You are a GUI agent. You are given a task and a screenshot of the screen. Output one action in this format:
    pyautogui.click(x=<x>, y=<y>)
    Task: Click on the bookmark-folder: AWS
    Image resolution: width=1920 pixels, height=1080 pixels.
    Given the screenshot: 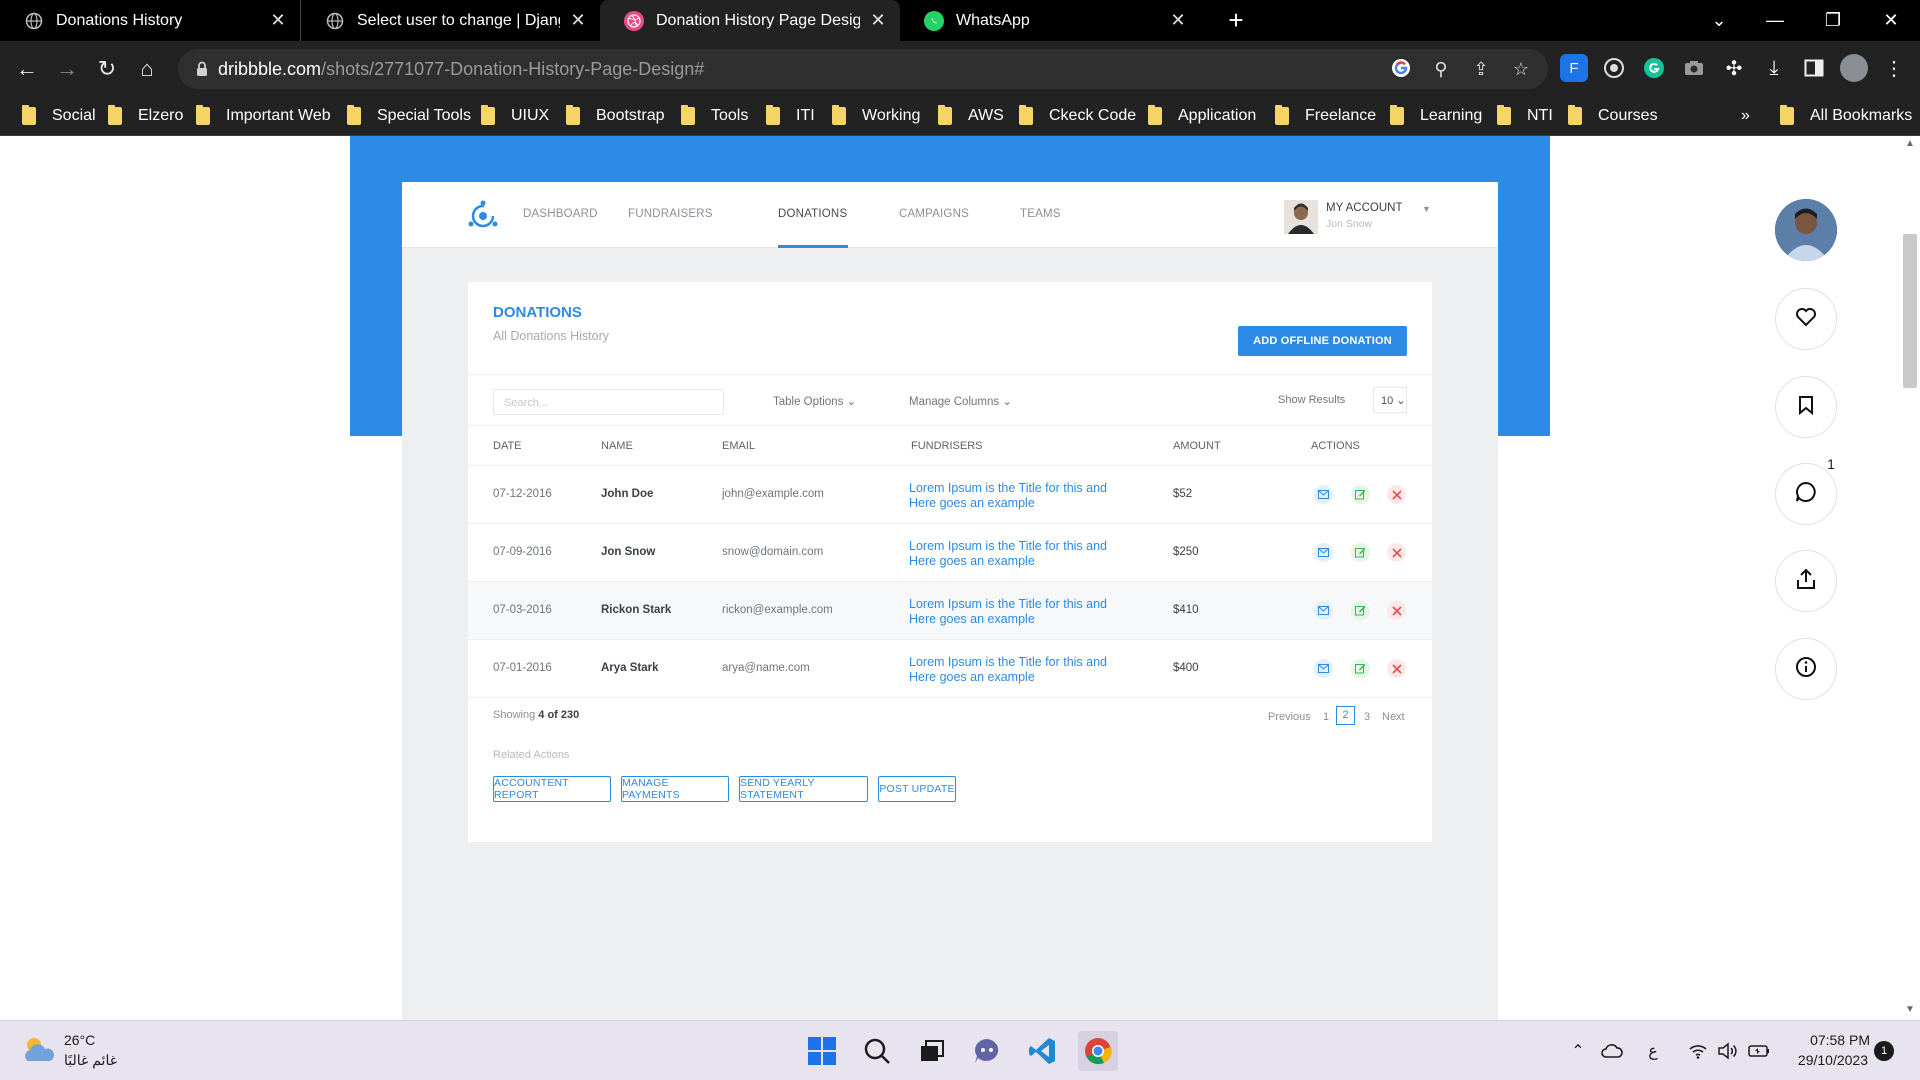 What is the action you would take?
    pyautogui.click(x=971, y=116)
    